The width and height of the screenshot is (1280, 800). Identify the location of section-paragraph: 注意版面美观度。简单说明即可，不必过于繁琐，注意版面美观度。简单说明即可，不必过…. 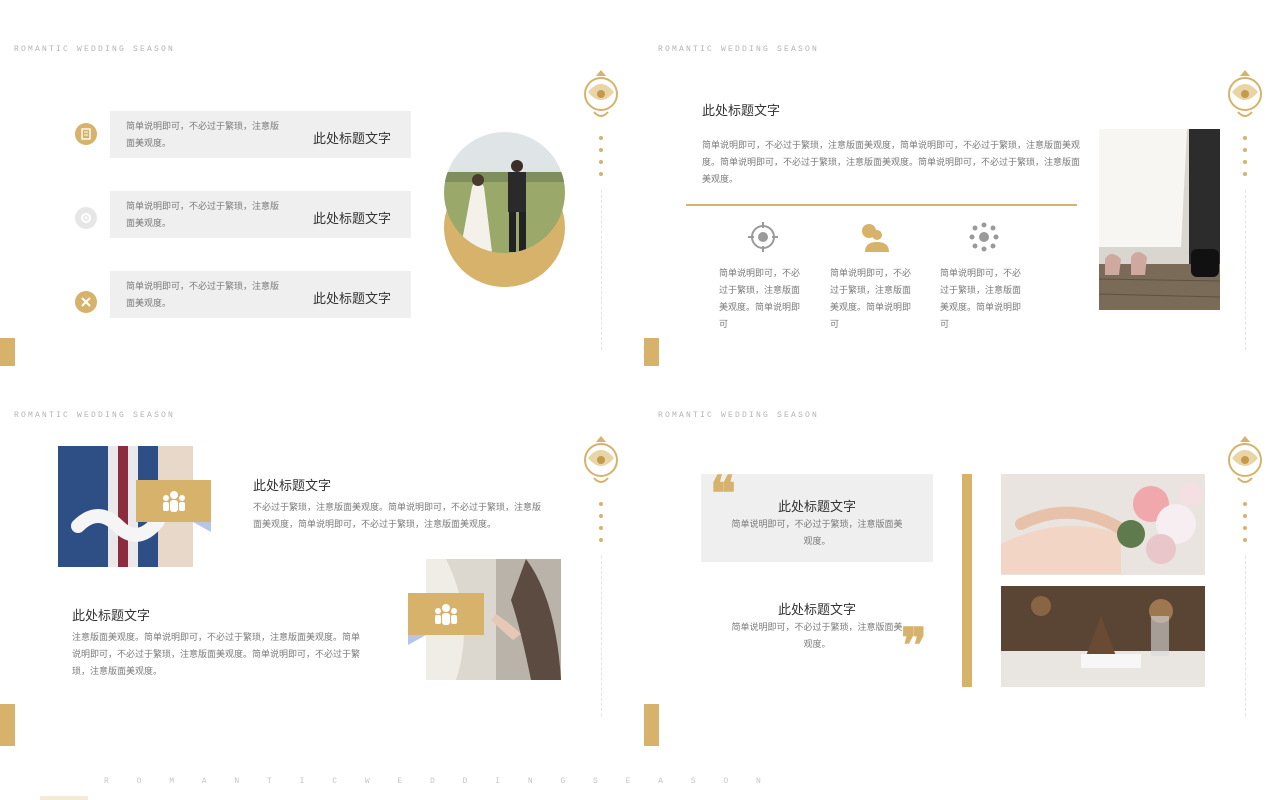
(216, 655).